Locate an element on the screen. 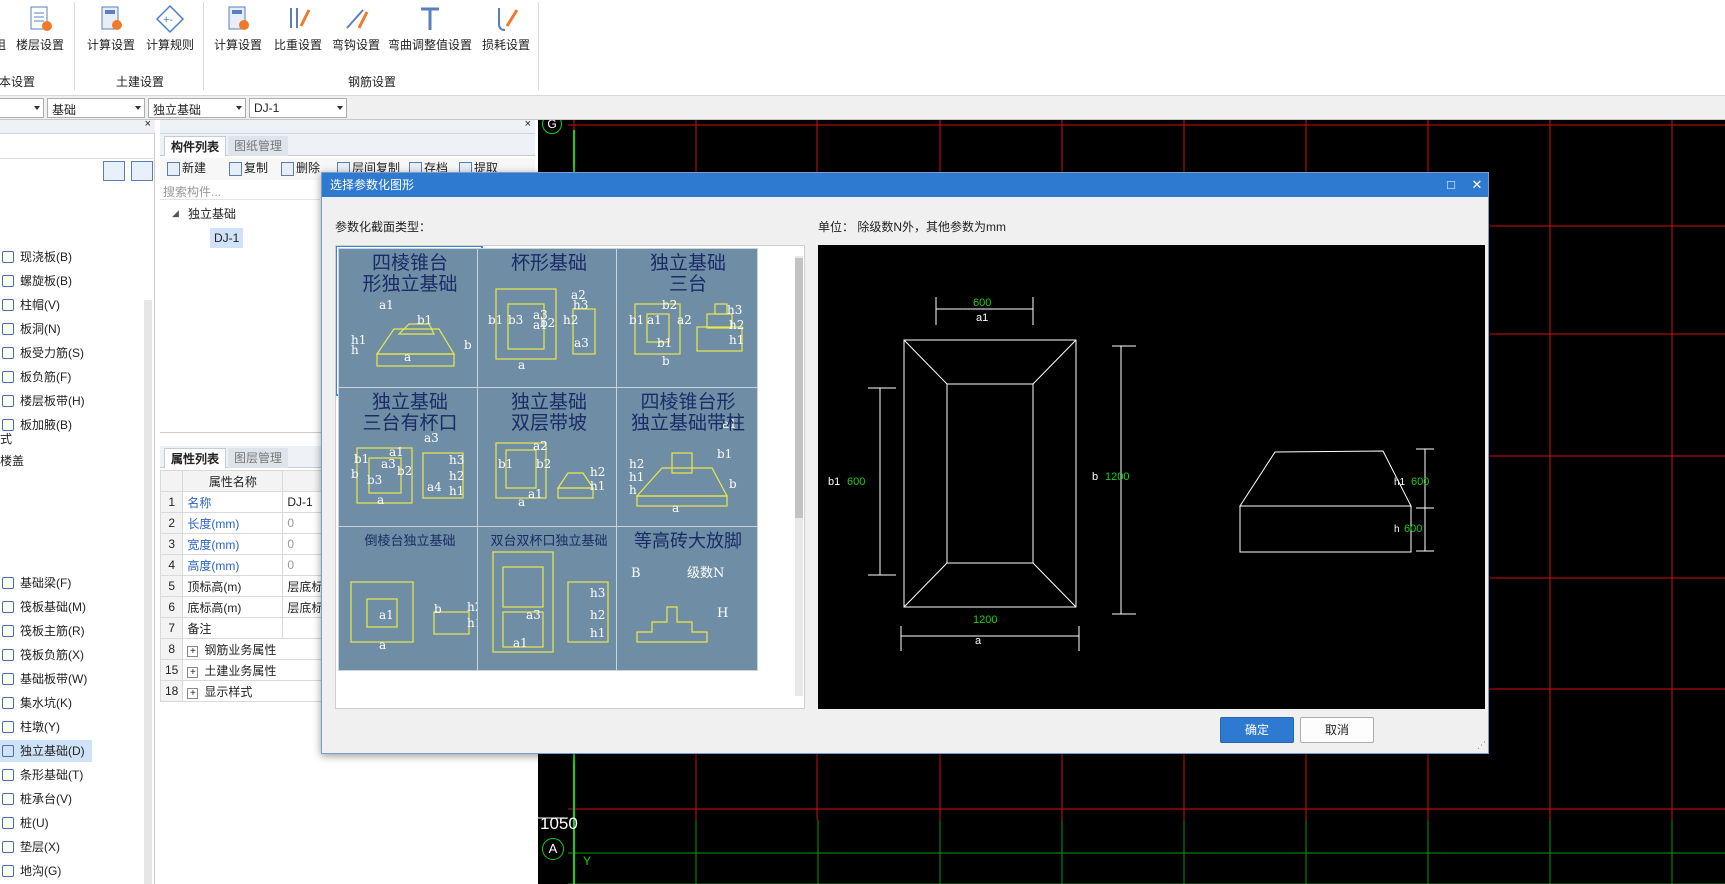 The image size is (1725, 884). close-icon: ✕ is located at coordinates (1477, 185).